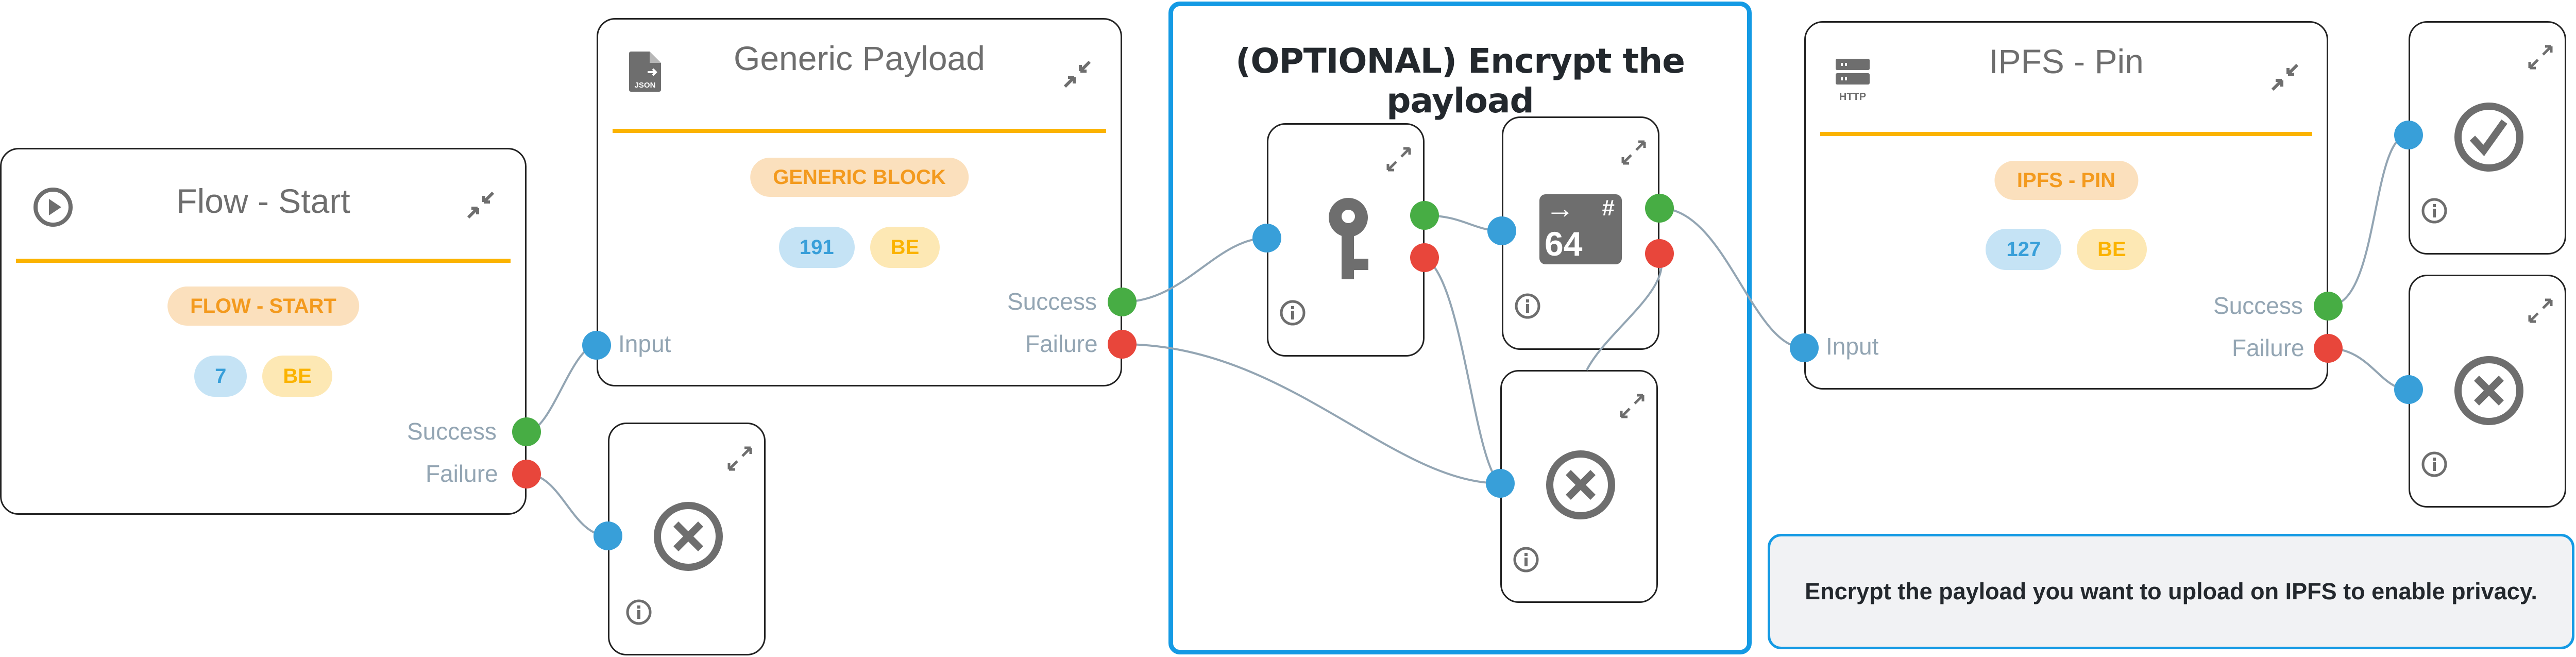  Describe the element at coordinates (1560, 208) in the screenshot. I see `base64-arrow: →` at that location.